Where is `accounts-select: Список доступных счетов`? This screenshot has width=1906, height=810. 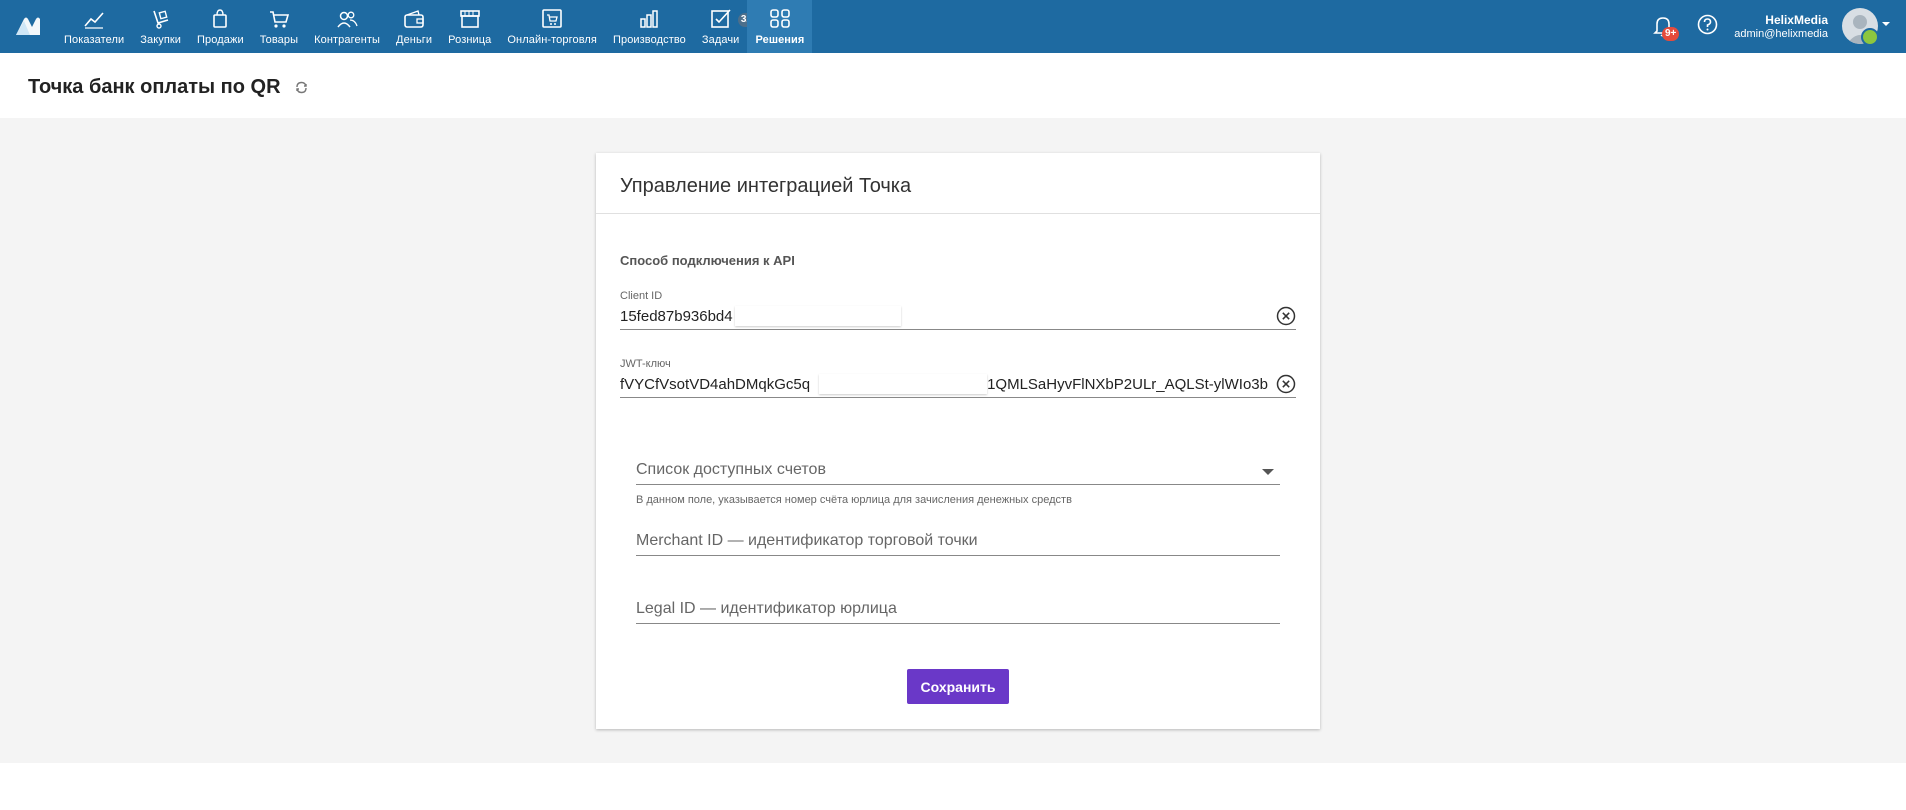
accounts-select: Список доступных счетов is located at coordinates (958, 469).